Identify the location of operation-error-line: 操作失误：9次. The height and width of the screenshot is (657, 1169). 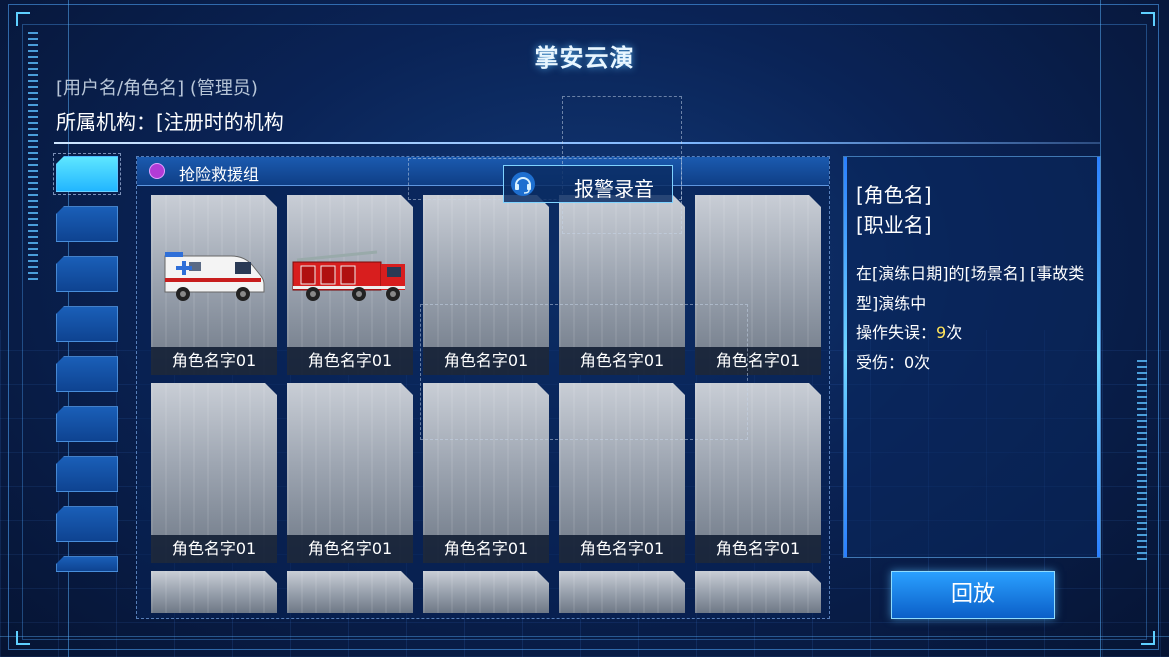
(909, 331).